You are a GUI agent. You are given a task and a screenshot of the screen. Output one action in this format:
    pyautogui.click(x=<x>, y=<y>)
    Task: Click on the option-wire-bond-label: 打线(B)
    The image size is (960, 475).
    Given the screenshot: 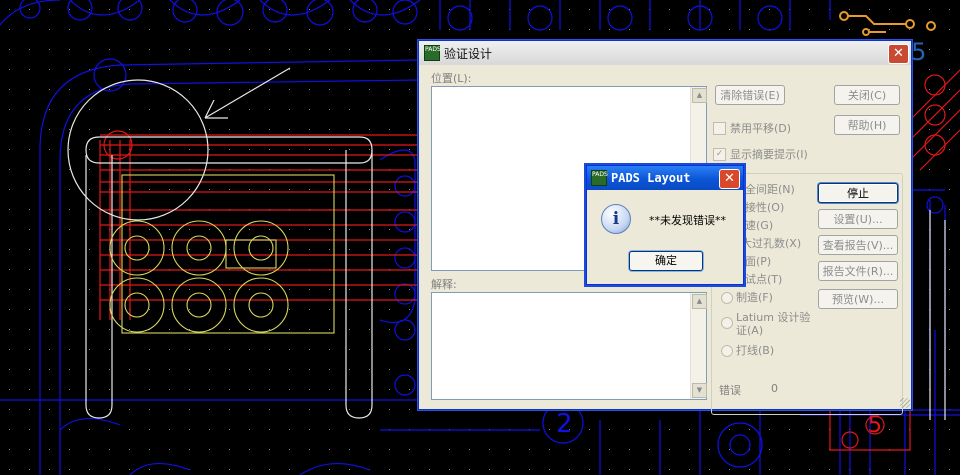 What is the action you would take?
    pyautogui.click(x=755, y=350)
    